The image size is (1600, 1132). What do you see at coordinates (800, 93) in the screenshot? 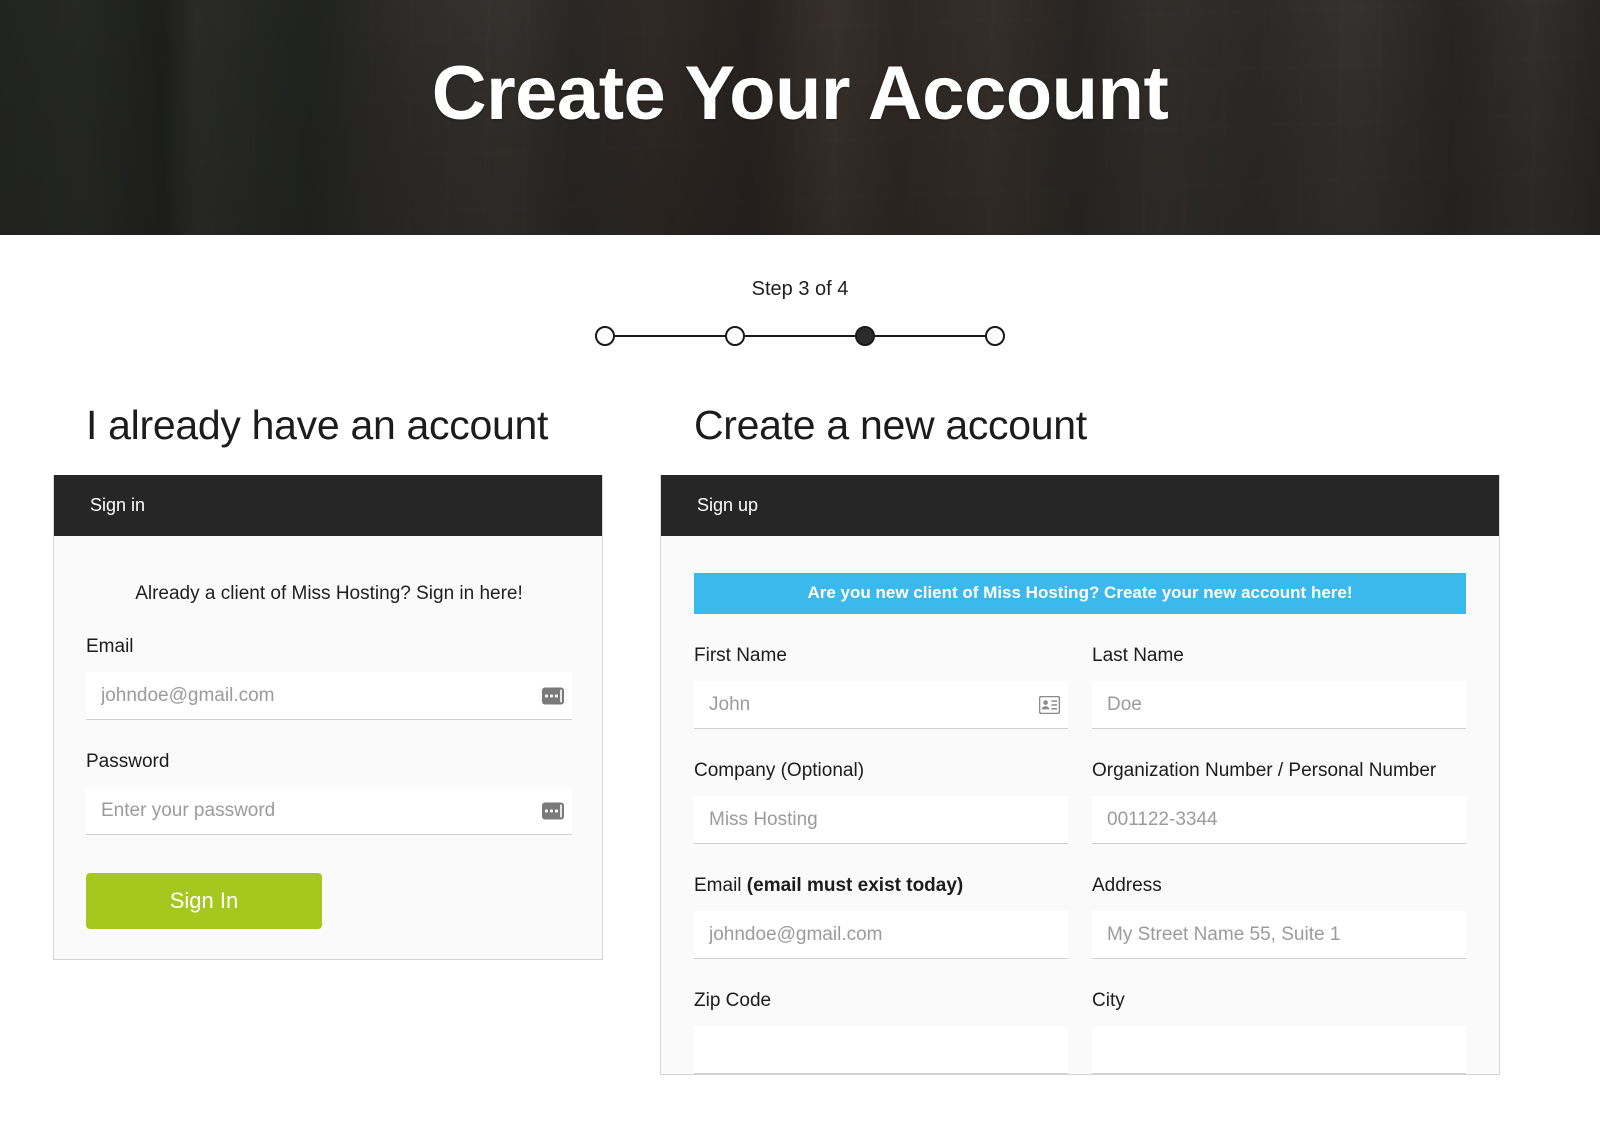
I see `page-title: Create Your Account` at bounding box center [800, 93].